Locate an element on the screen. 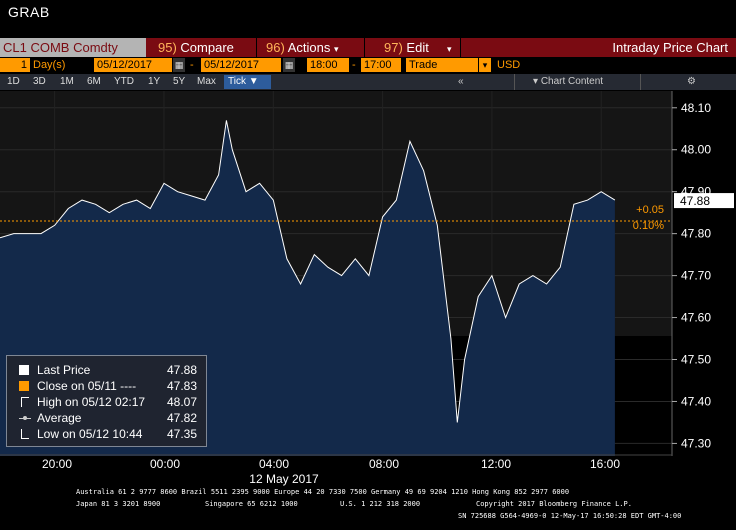  last-price-tag-text: 47.88 is located at coordinates (695, 201).